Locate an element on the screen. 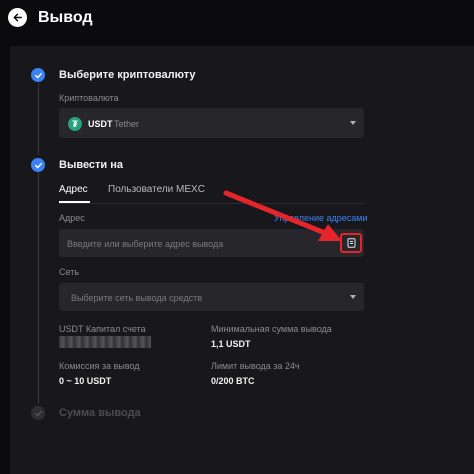  limit-label: Лимит вывода за 24ч is located at coordinates (255, 366).